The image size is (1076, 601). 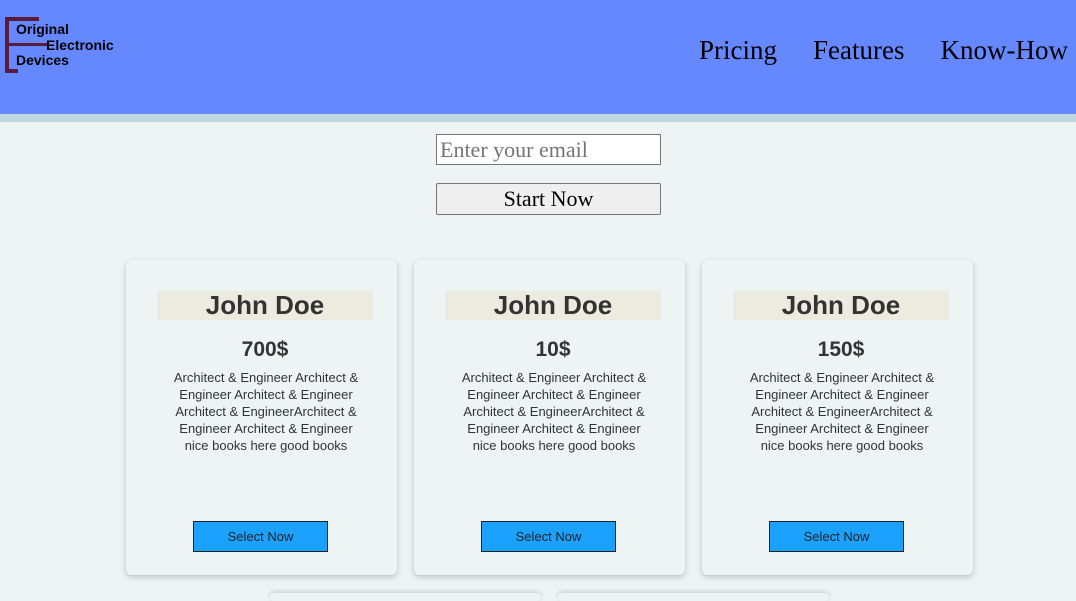 What do you see at coordinates (841, 349) in the screenshot?
I see `card-price: 150$` at bounding box center [841, 349].